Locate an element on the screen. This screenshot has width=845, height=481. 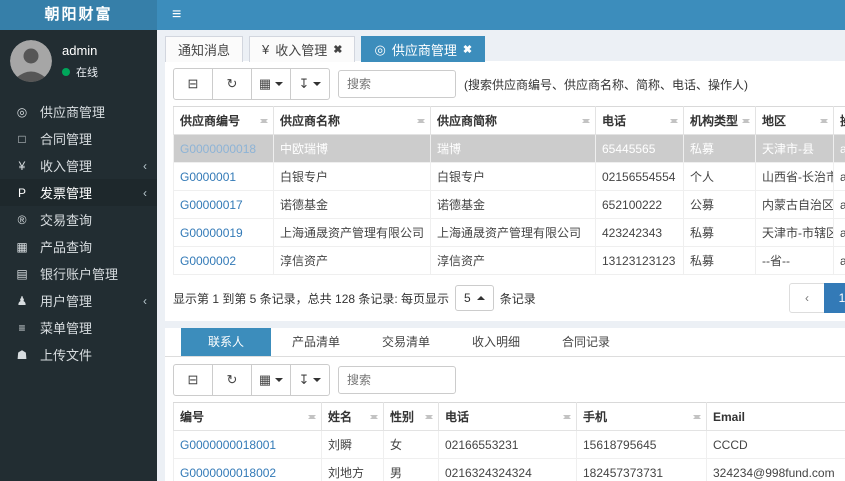
column-label: 编号 is located at coordinates (192, 417).